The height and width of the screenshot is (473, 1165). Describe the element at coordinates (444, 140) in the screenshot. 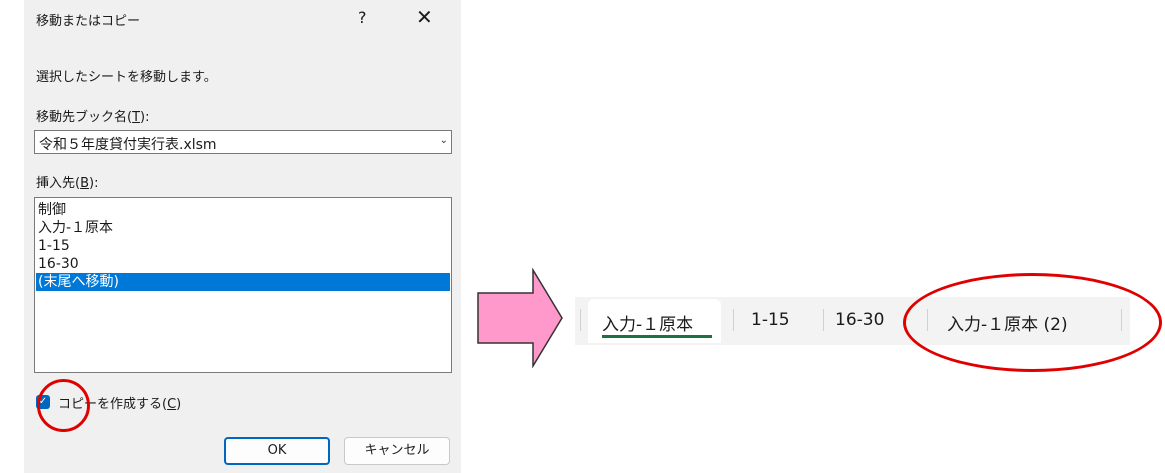

I see `chevron-down-icon: ⌄` at that location.